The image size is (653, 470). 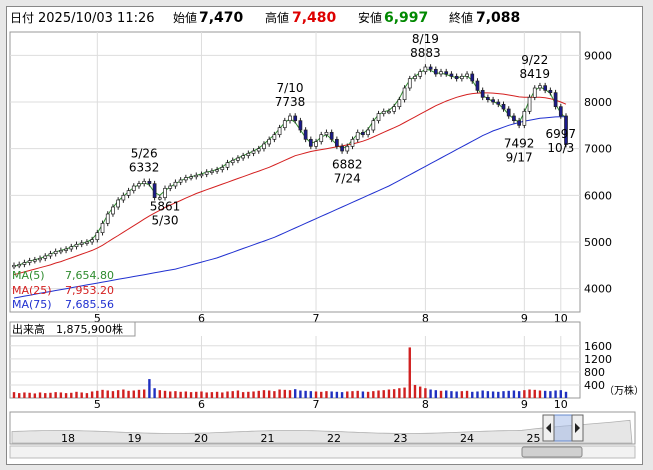 I want to click on price-tick-label: 7000, so click(x=598, y=149).